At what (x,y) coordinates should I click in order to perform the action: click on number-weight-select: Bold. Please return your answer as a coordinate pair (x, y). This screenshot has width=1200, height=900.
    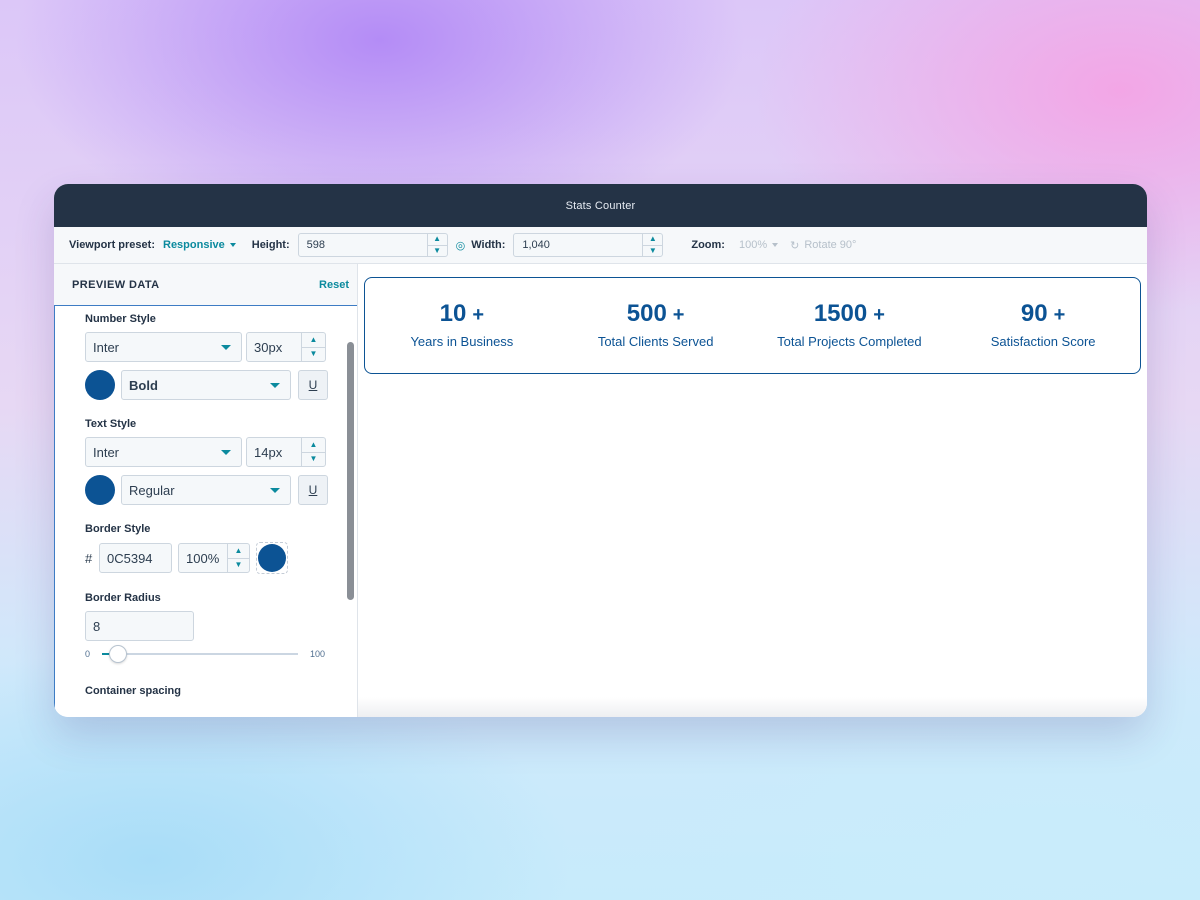
    Looking at the image, I should click on (206, 385).